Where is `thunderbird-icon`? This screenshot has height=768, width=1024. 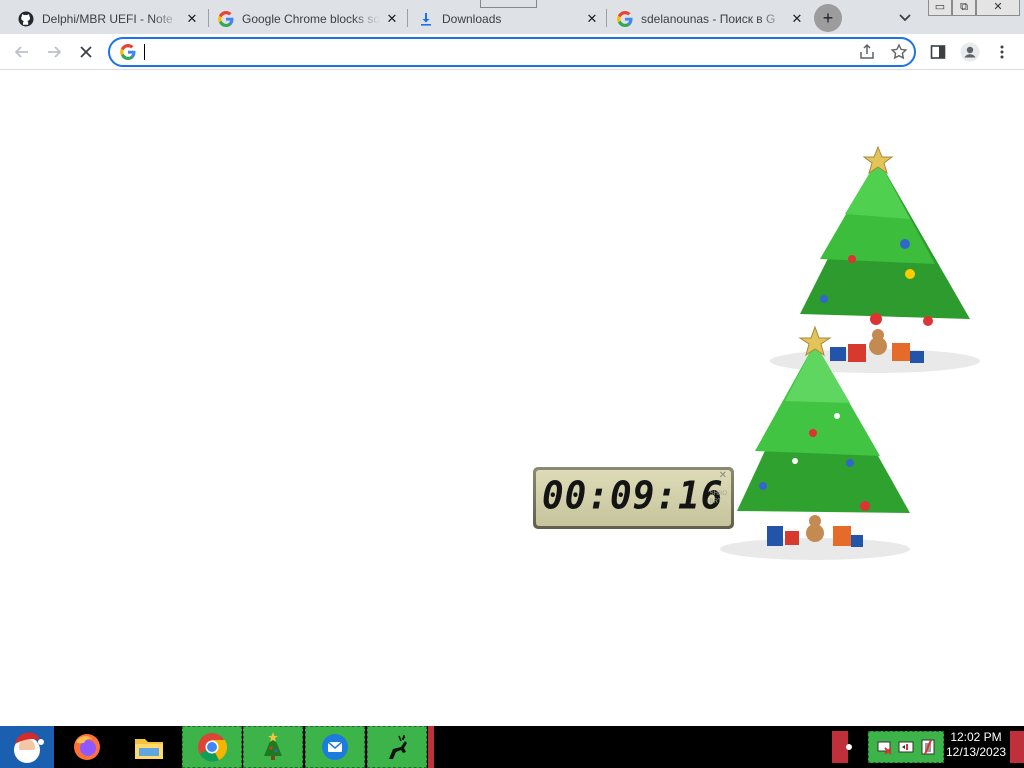
thunderbird-icon is located at coordinates (335, 747).